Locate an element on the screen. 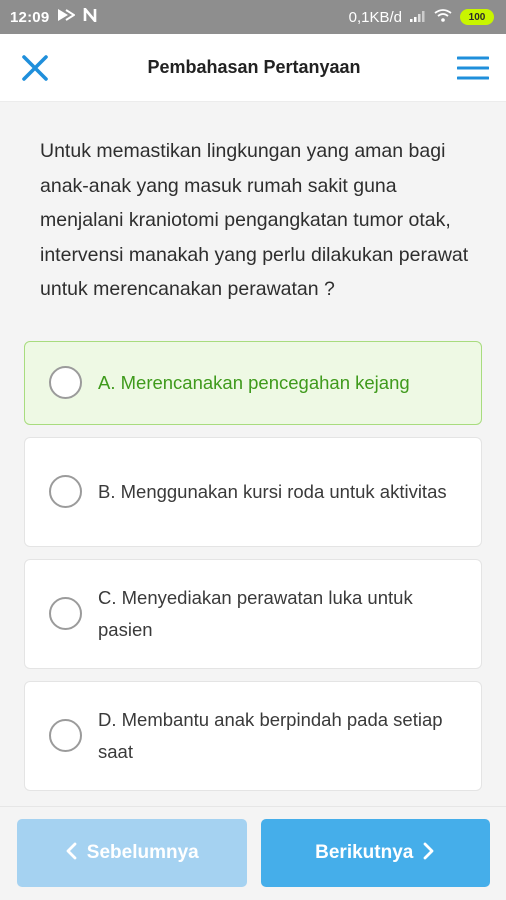 Image resolution: width=506 pixels, height=900 pixels. status-time: 12:09 is located at coordinates (30, 17).